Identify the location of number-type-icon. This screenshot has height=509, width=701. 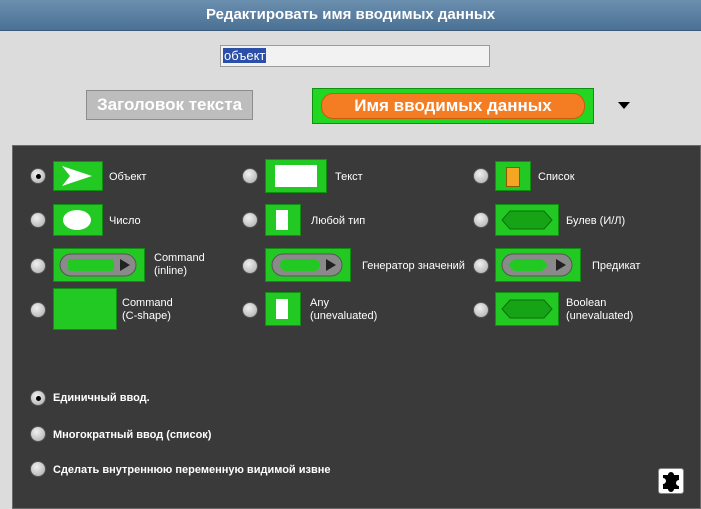
(78, 220).